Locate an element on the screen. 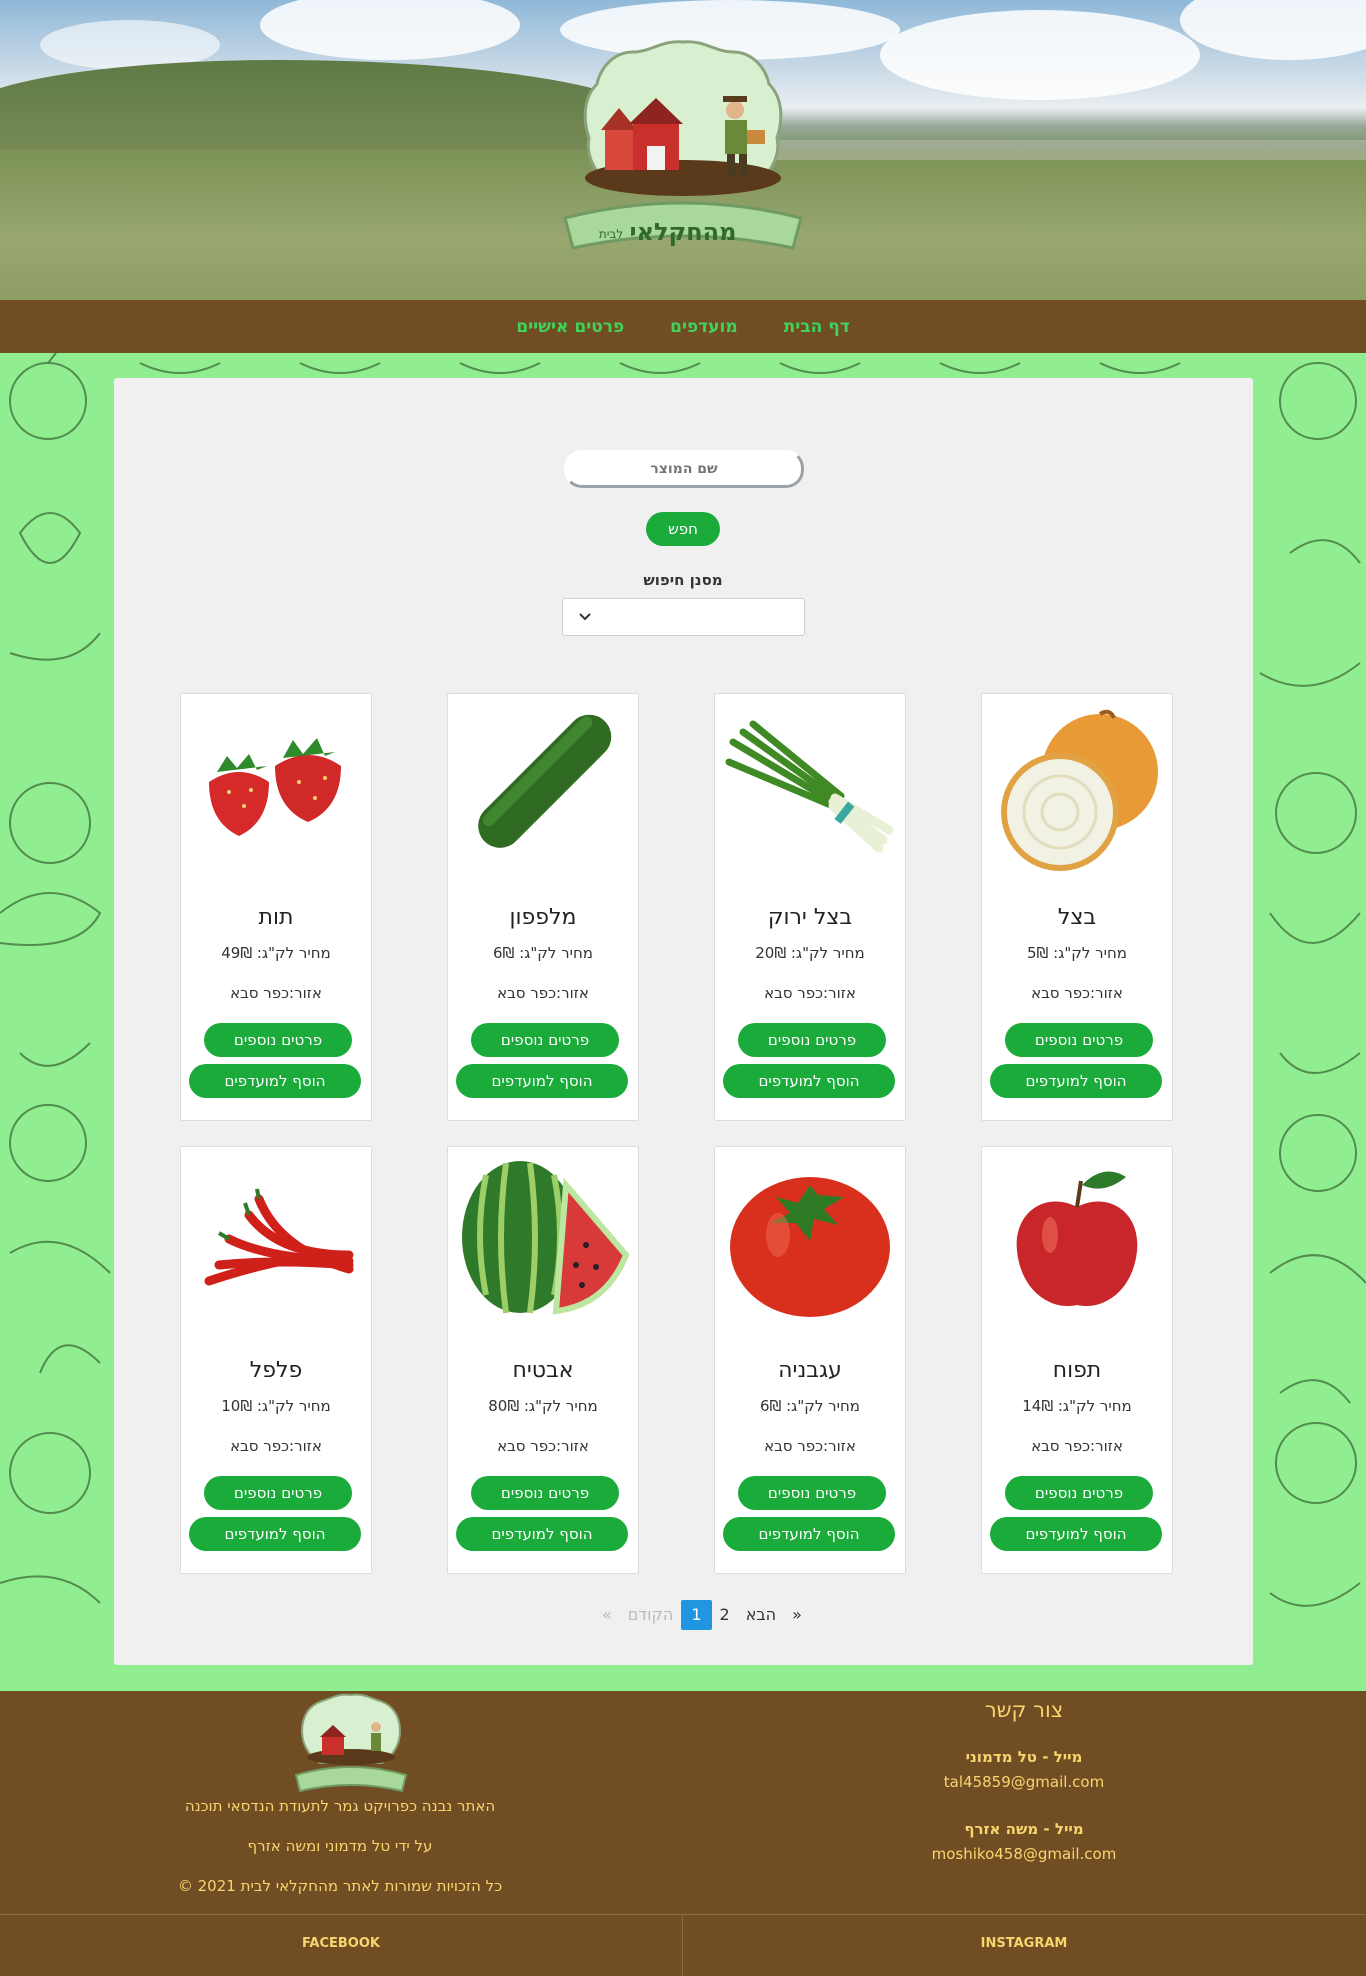 The height and width of the screenshot is (1976, 1366). watermelon-image is located at coordinates (546, 1238).